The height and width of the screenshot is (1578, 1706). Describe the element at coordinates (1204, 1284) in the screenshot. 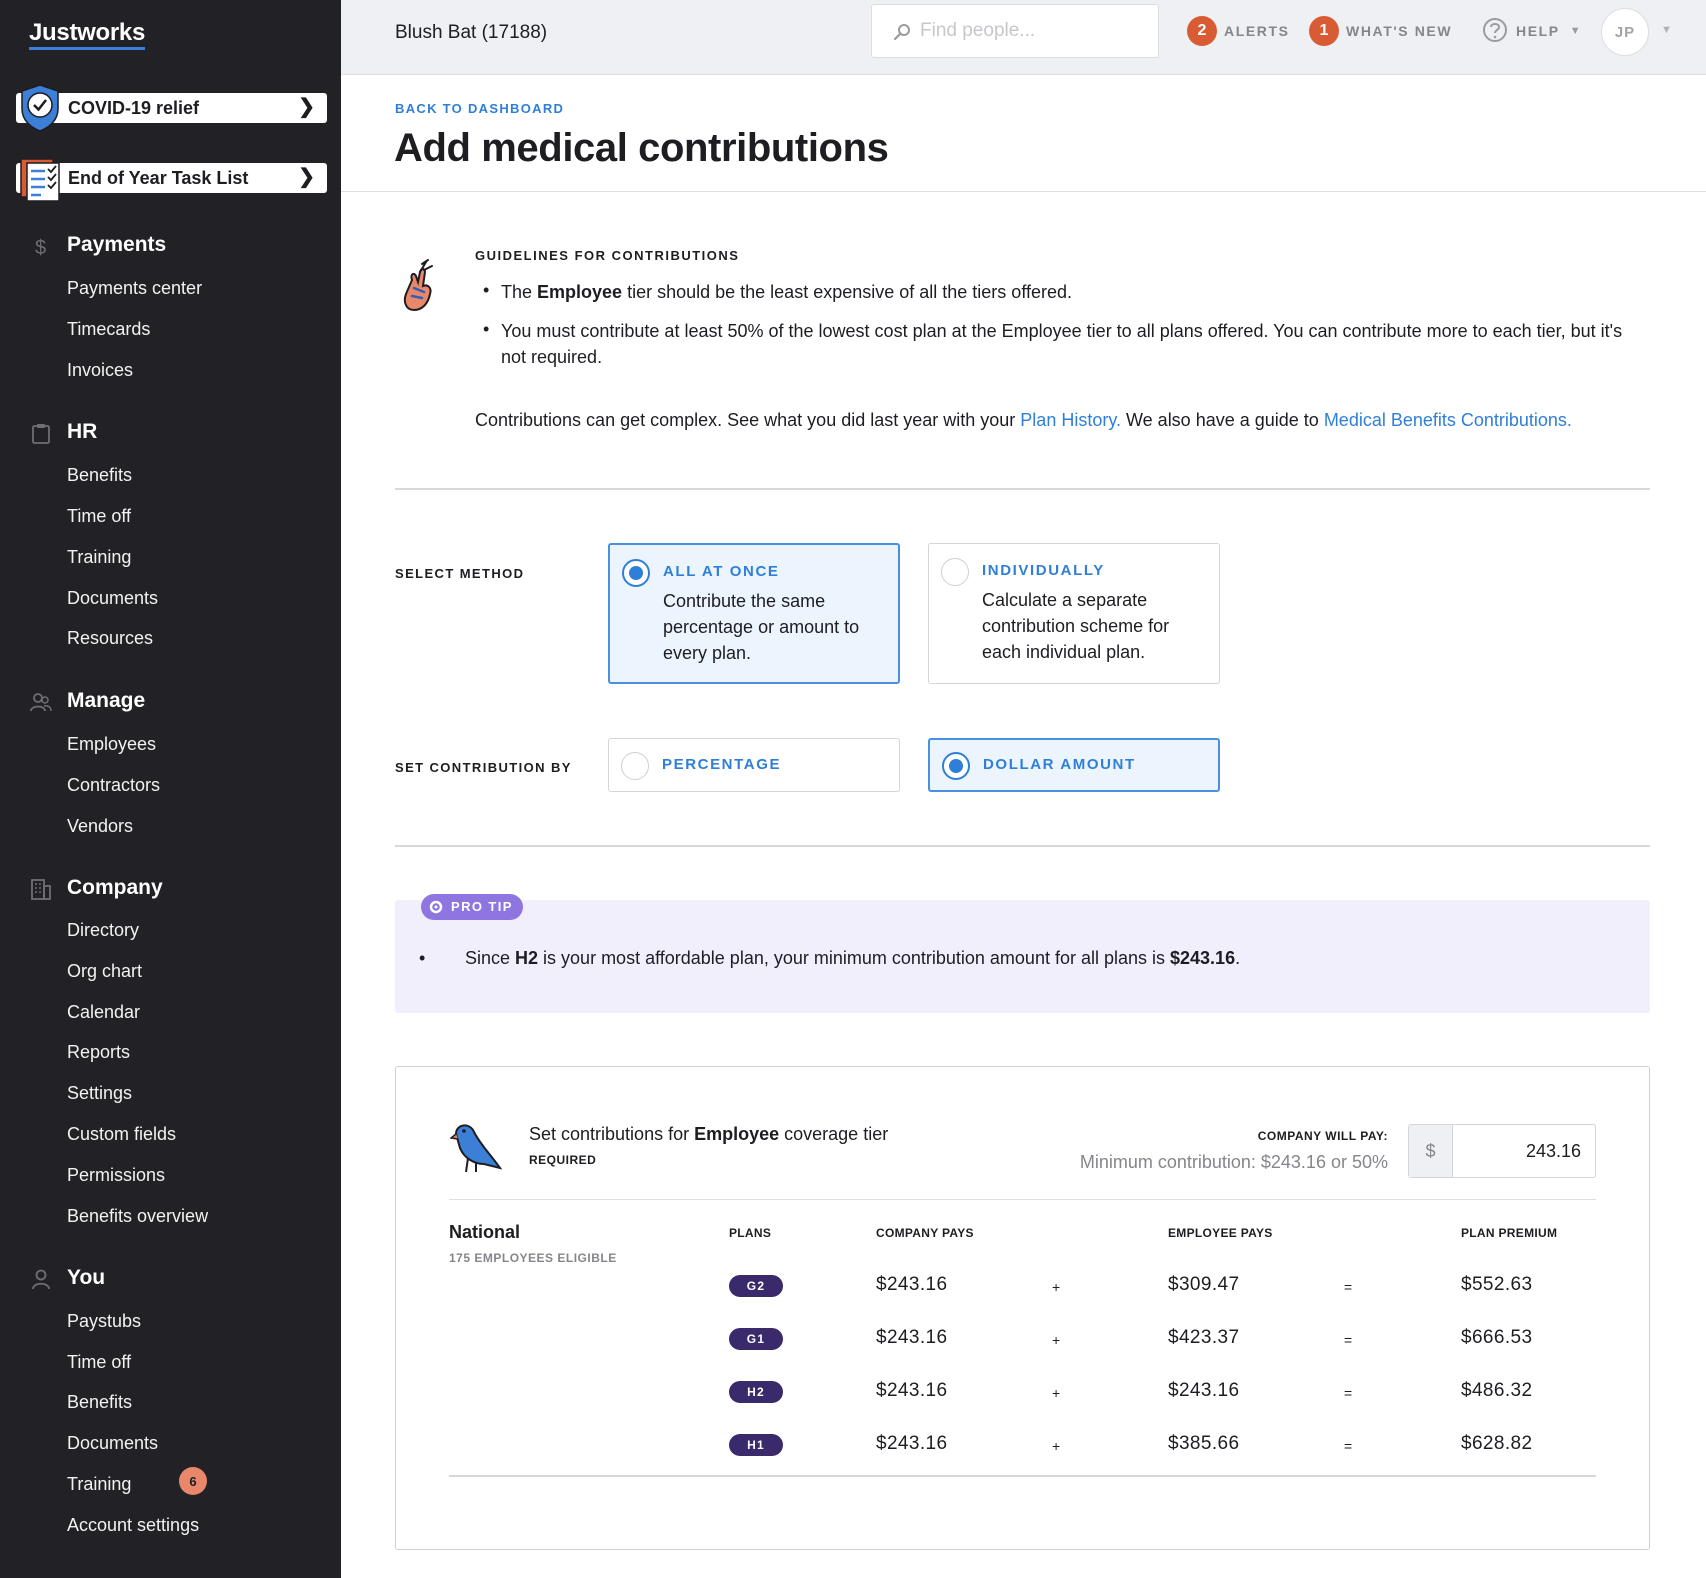

I see `employee-pays-cell: $309.47` at that location.